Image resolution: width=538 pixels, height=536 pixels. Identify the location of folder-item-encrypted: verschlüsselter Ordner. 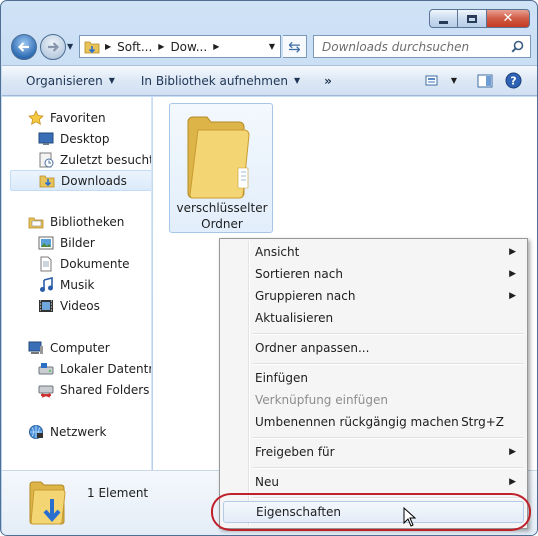
(221, 168).